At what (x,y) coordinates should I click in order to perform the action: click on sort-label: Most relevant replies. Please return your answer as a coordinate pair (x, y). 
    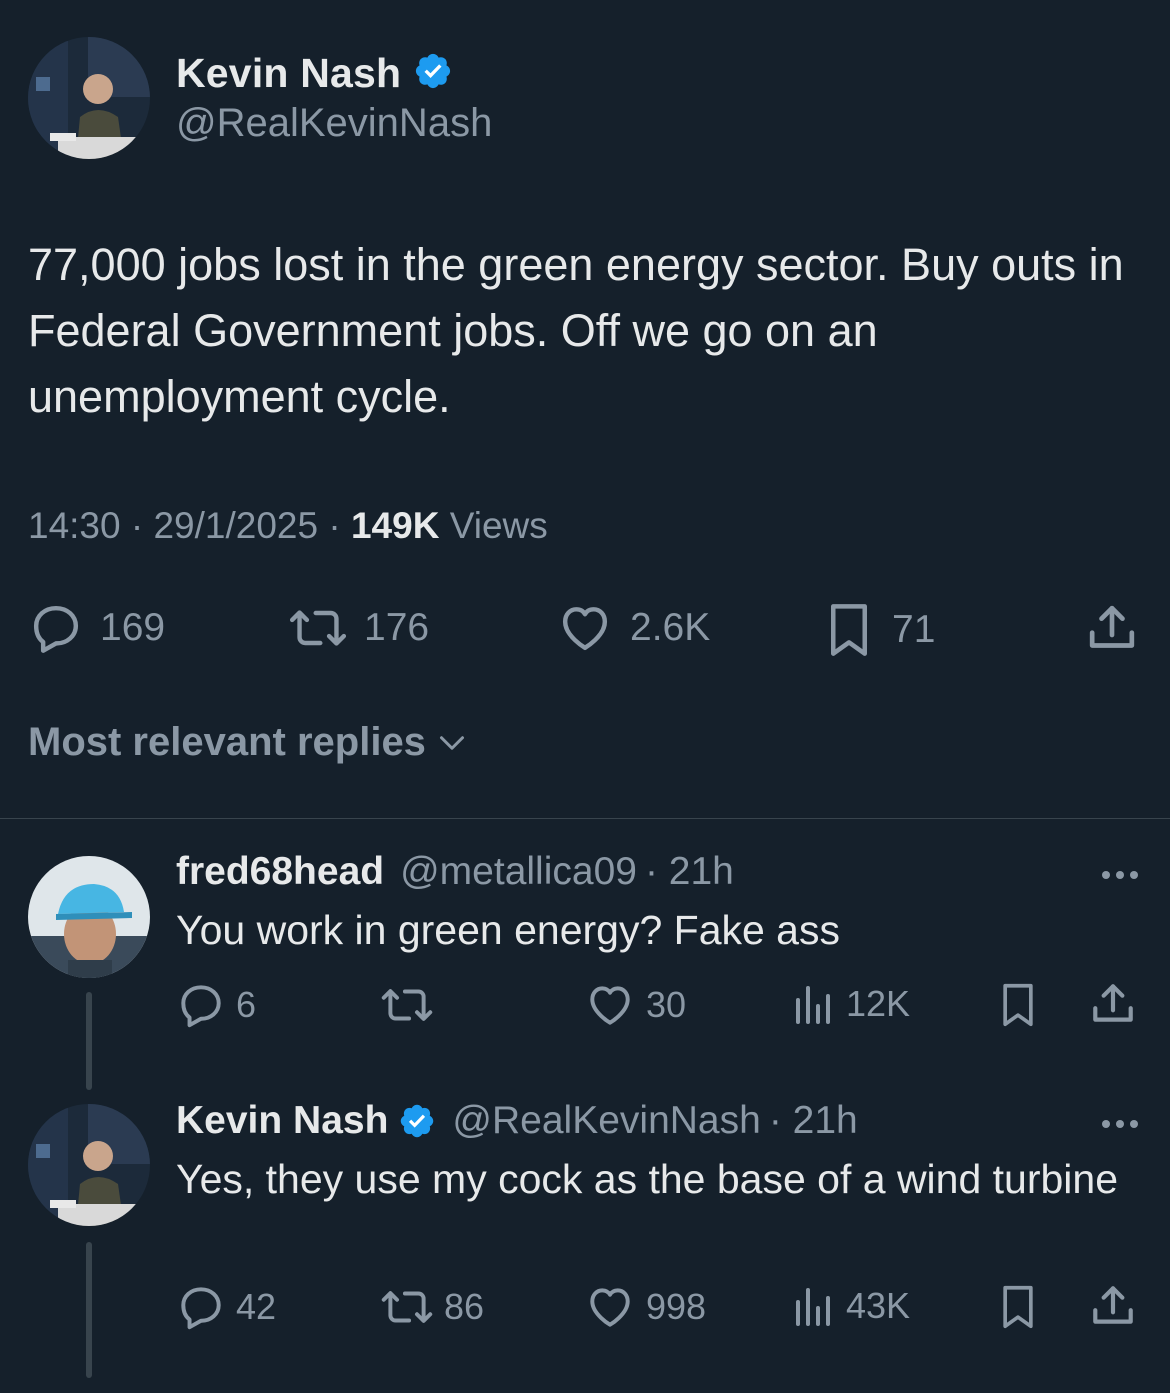
    Looking at the image, I should click on (227, 742).